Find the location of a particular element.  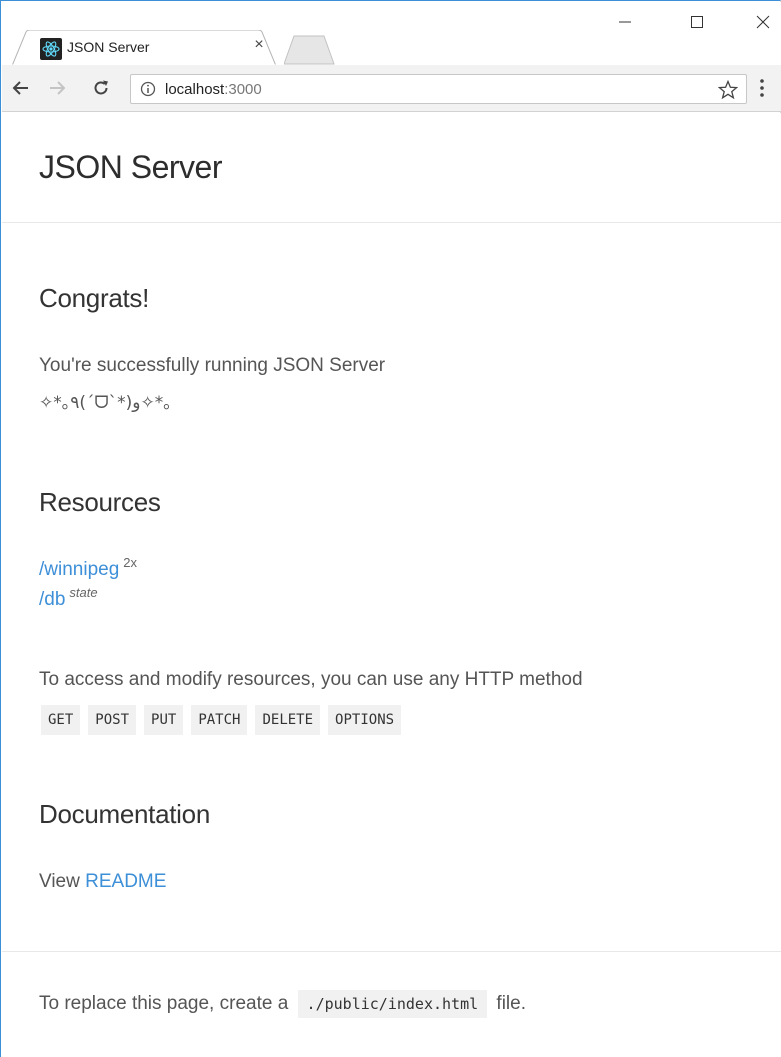

reload-icon is located at coordinates (101, 88).